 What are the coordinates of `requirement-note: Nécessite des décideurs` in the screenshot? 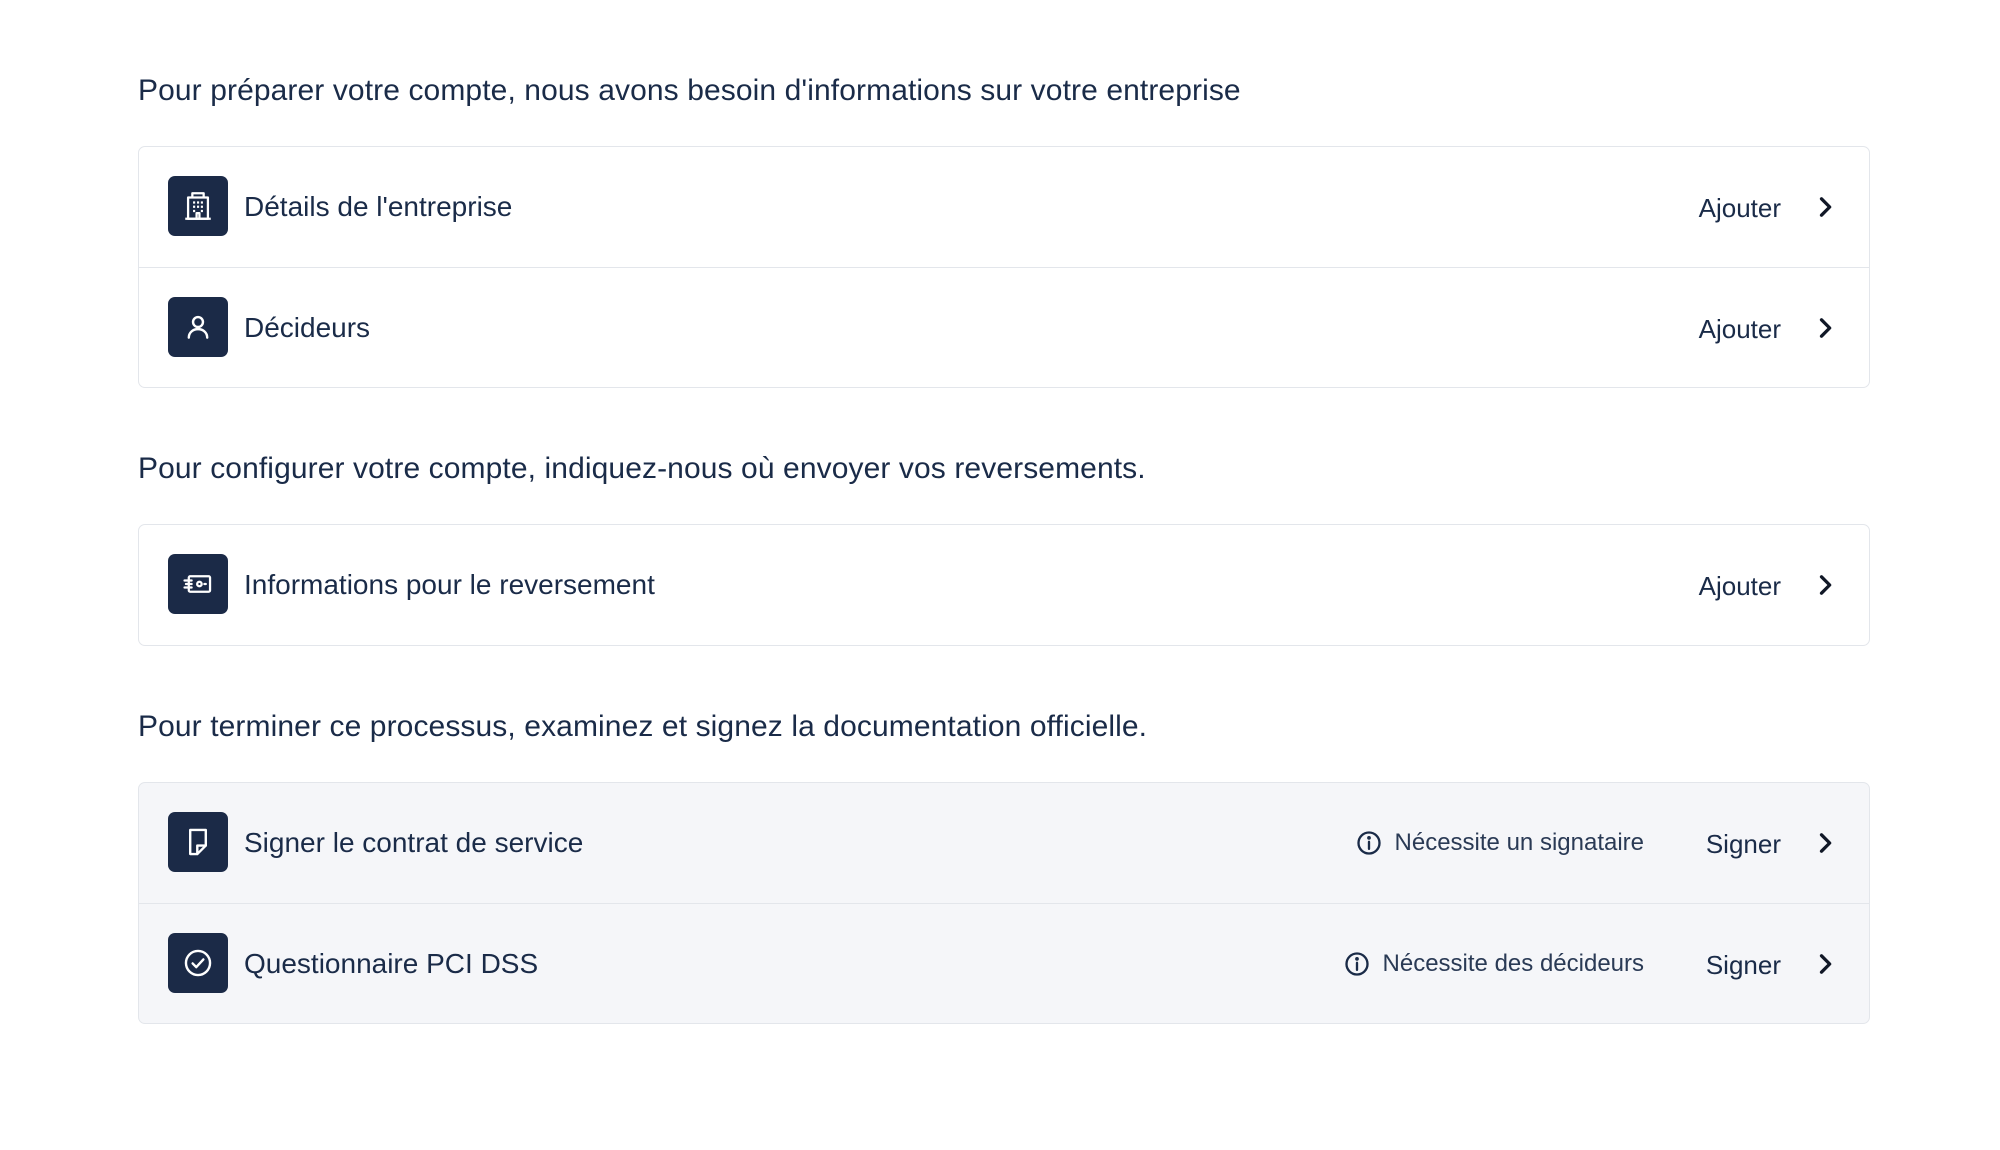 It's located at (1493, 963).